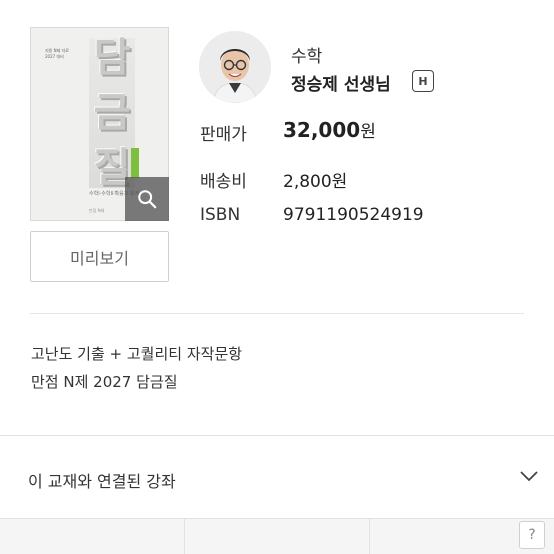 This screenshot has height=554, width=554. Describe the element at coordinates (235, 67) in the screenshot. I see `teacher-avatar` at that location.